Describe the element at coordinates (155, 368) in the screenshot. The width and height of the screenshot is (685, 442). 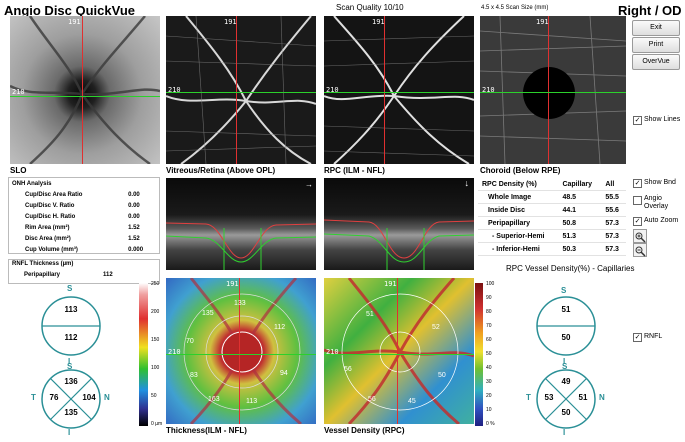
I see `thickness-scale-tick: 100` at that location.